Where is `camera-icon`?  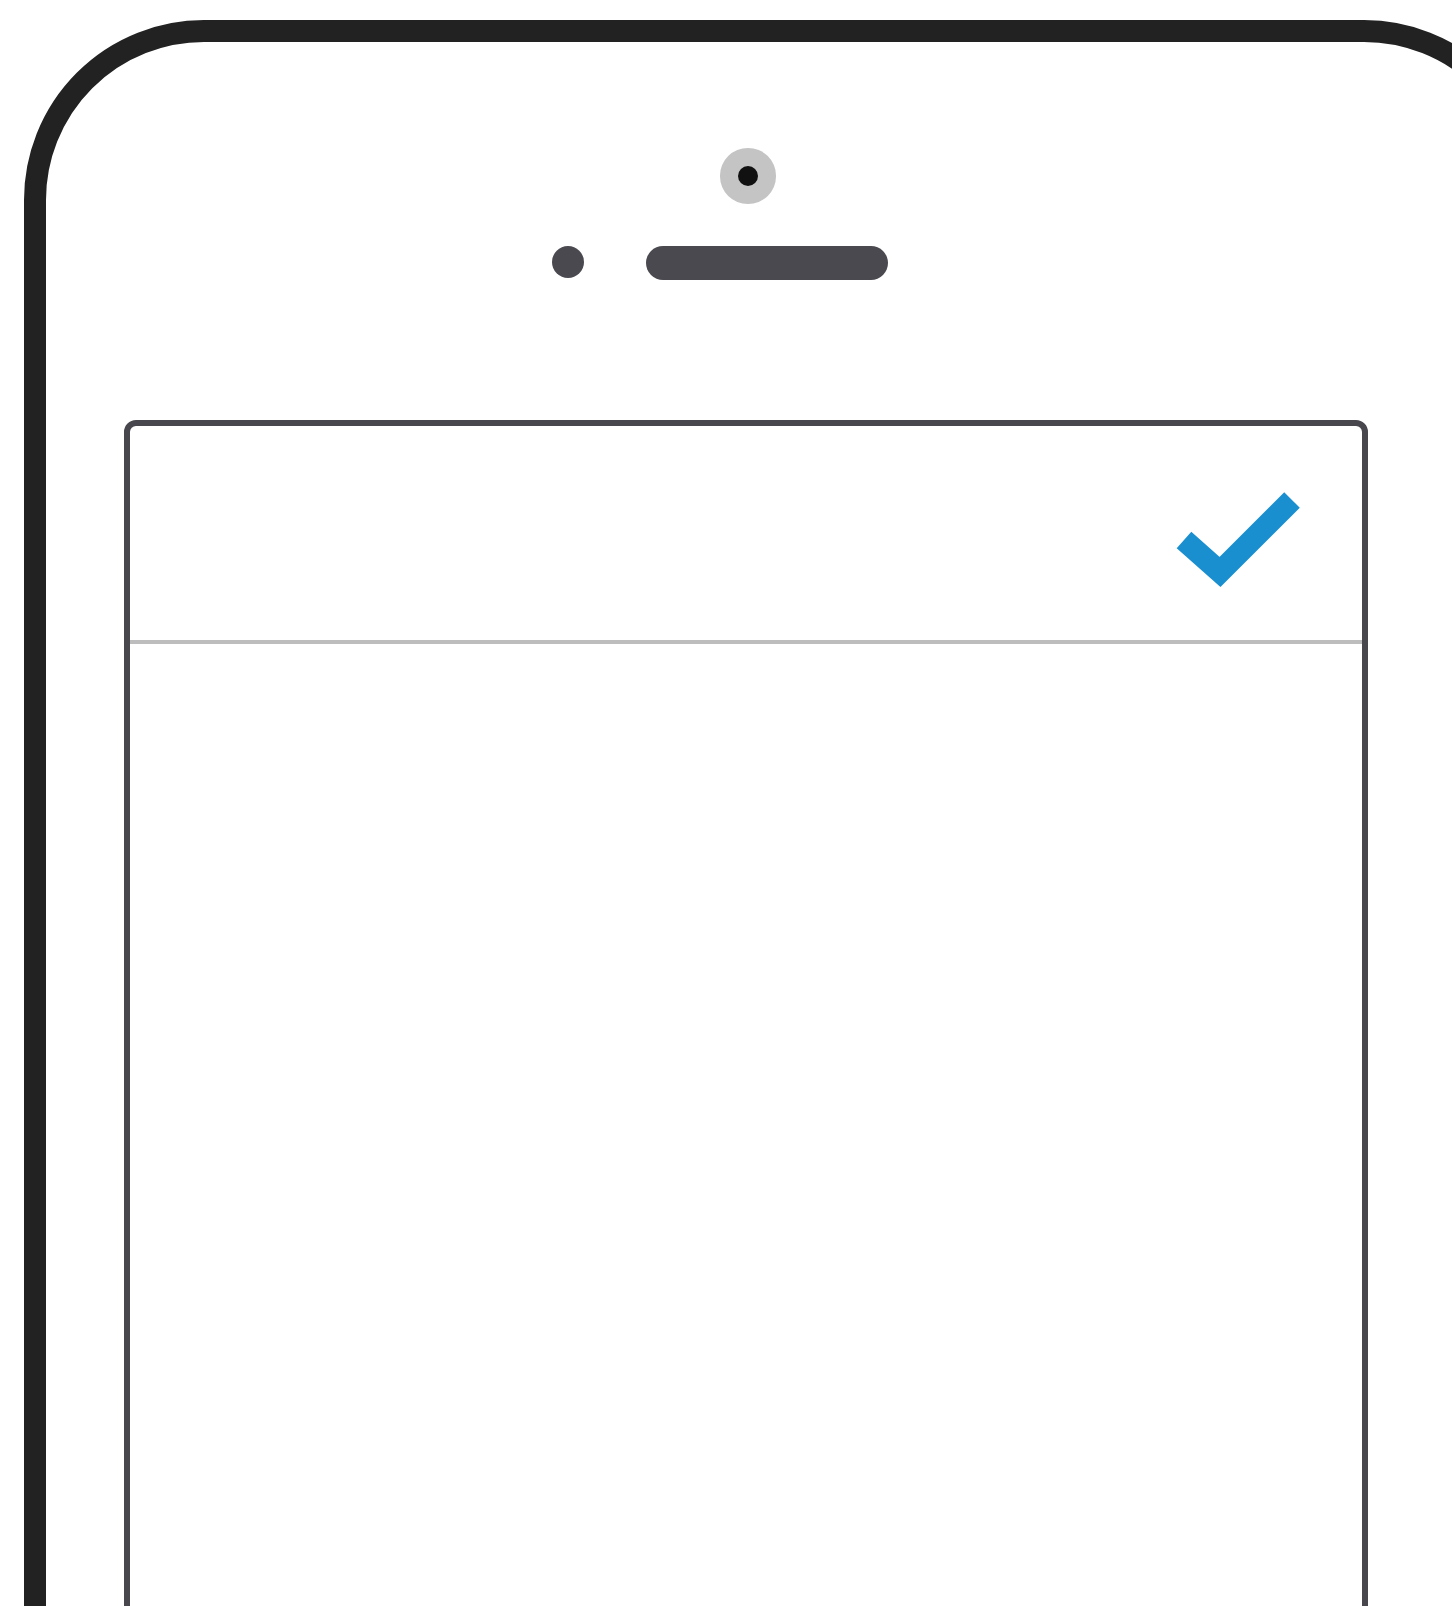 camera-icon is located at coordinates (748, 176).